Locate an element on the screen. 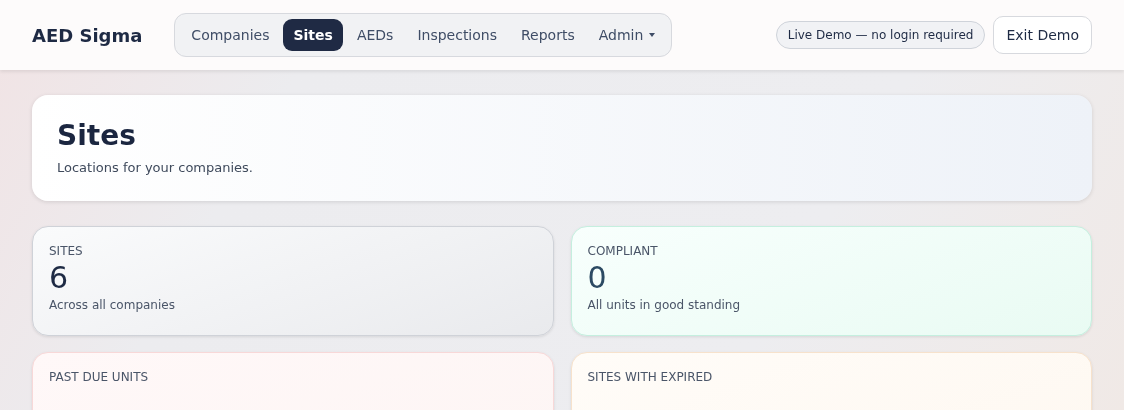 The height and width of the screenshot is (410, 1124). stat-value: 0 is located at coordinates (597, 278).